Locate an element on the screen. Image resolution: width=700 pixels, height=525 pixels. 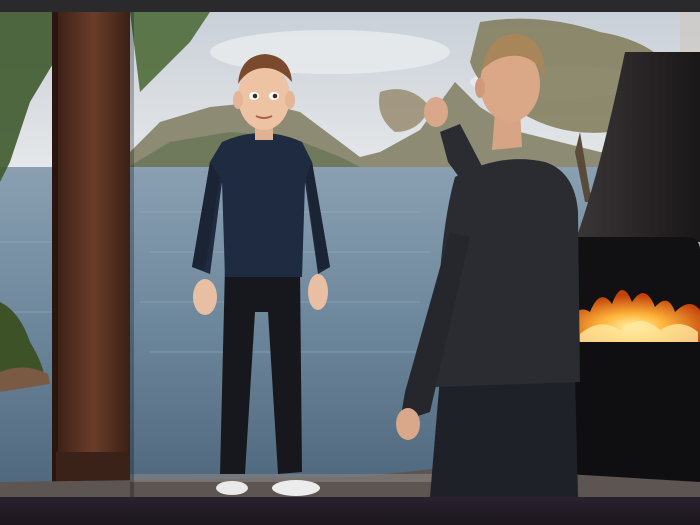
post-shadow is located at coordinates (132, 254).